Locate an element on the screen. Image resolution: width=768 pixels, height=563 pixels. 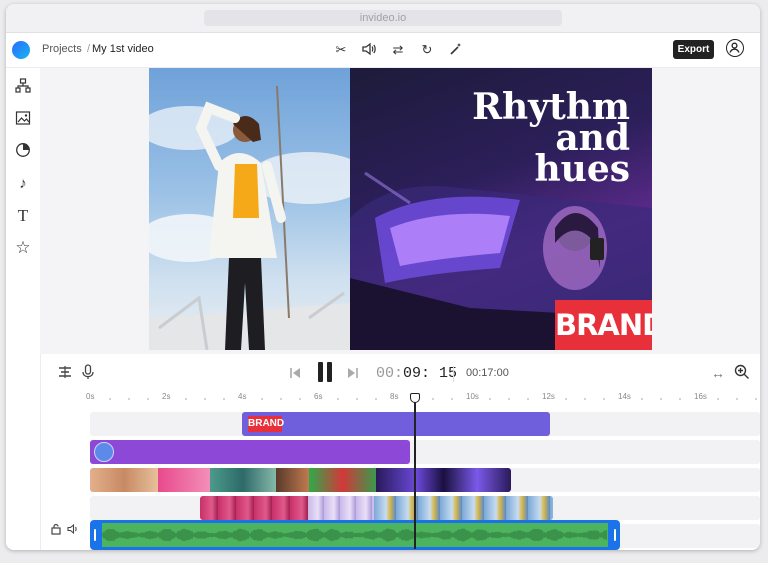
volume-icon is located at coordinates (369, 50).